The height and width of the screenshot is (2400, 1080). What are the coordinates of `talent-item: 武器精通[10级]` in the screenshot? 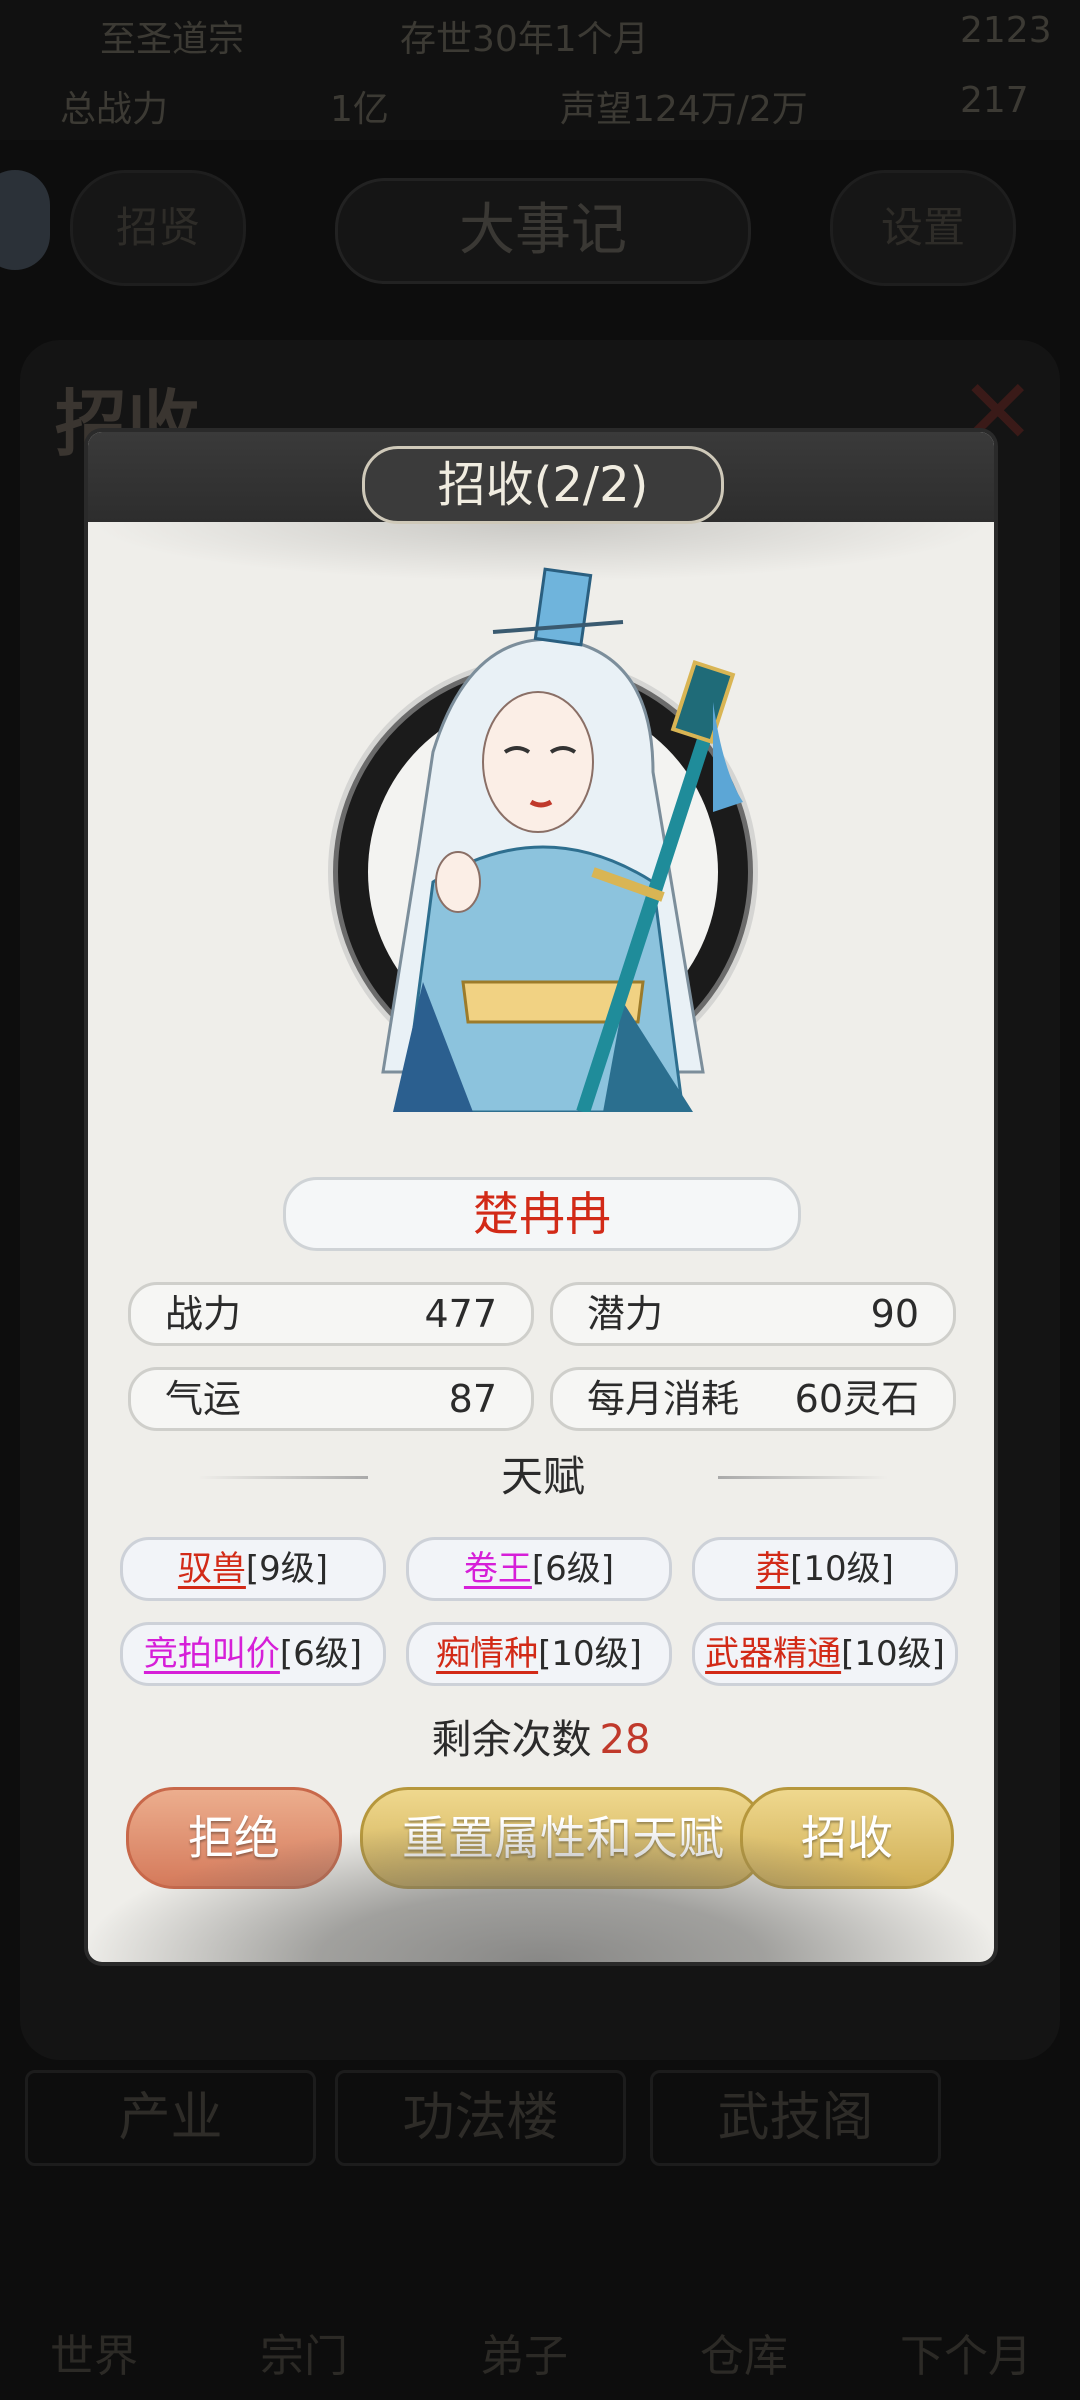 It's located at (825, 1654).